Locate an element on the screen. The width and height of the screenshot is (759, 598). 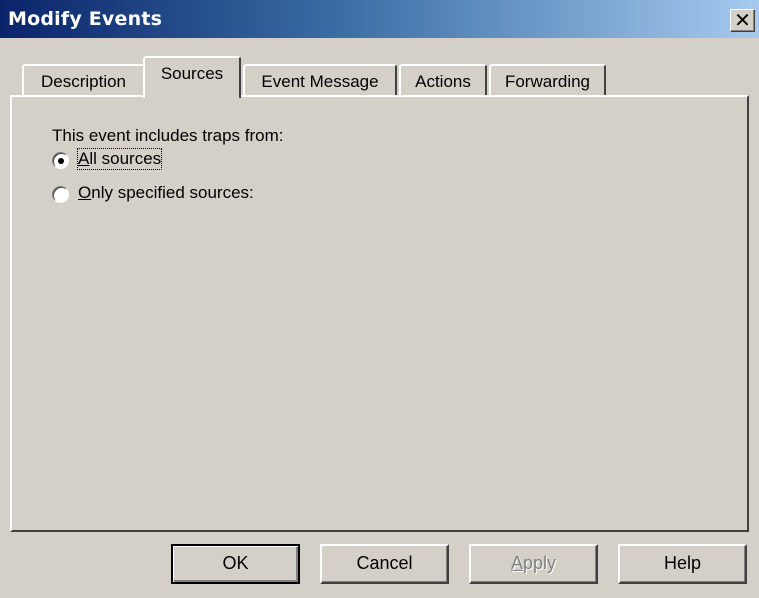
tab-actions: Actions is located at coordinates (443, 79).